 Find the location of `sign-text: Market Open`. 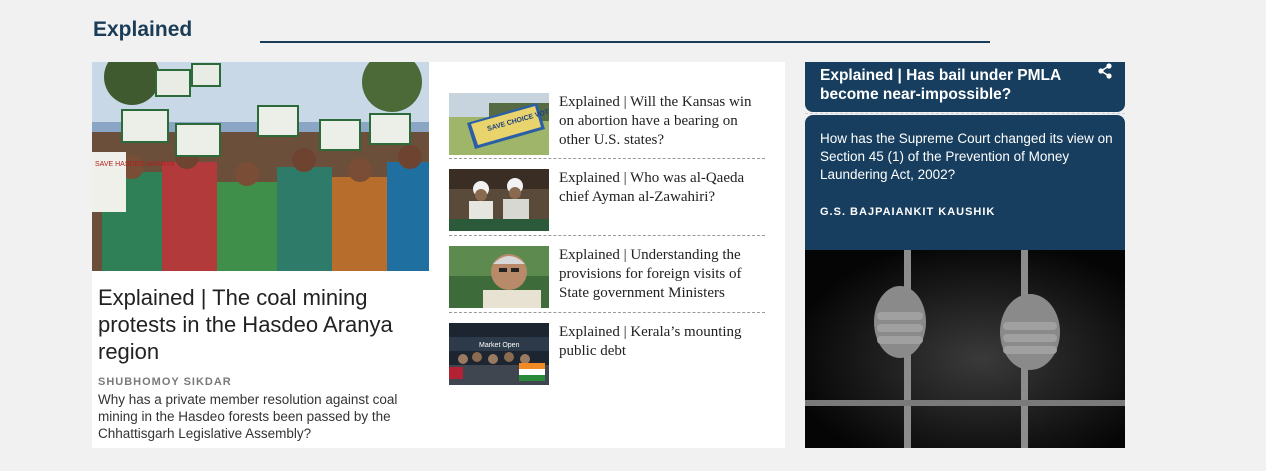

sign-text: Market Open is located at coordinates (499, 345).